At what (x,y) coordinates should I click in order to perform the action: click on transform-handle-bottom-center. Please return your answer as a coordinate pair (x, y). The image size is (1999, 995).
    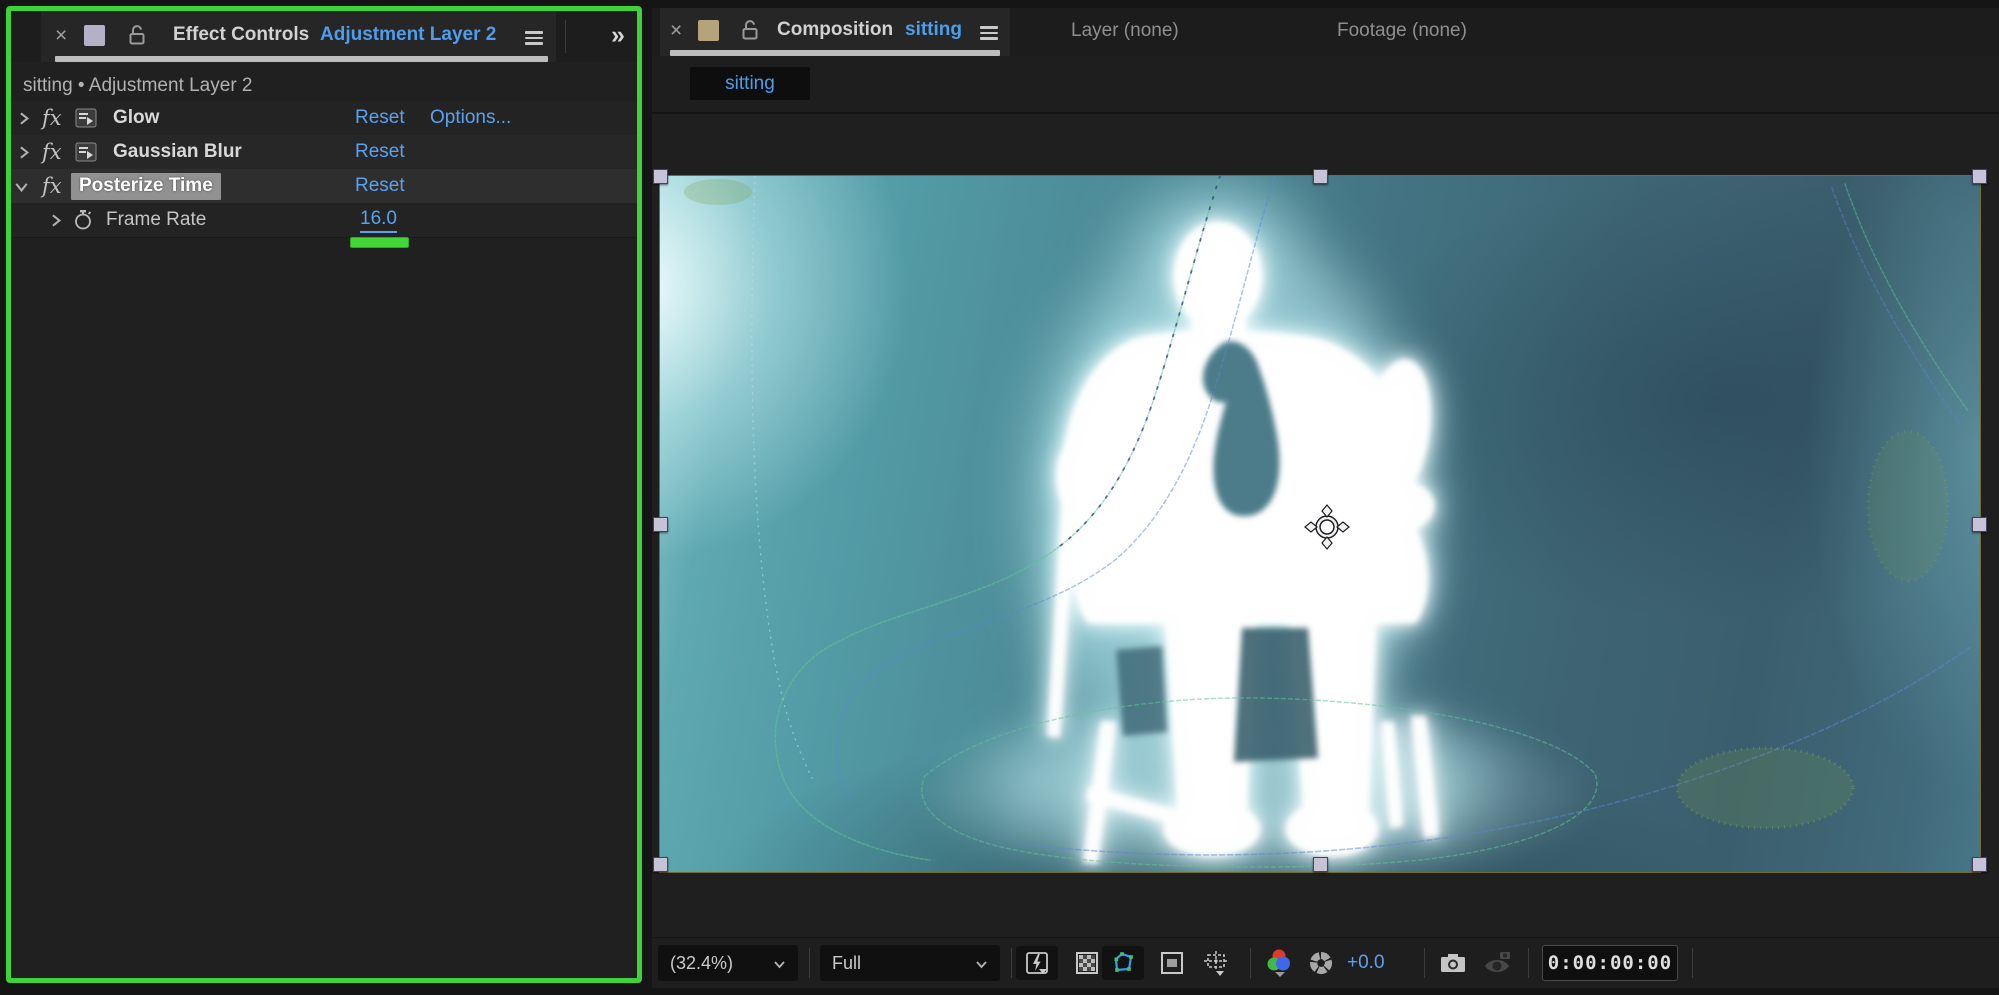
    Looking at the image, I should click on (1320, 864).